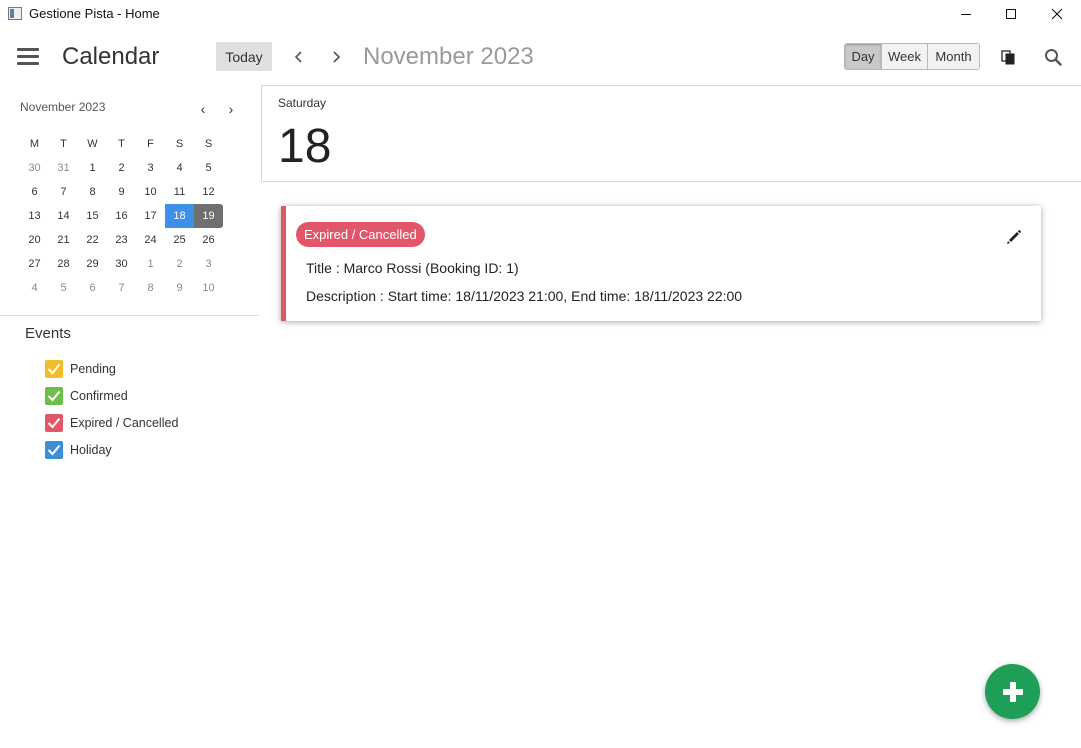  What do you see at coordinates (208, 192) in the screenshot?
I see `mini-day-cell: 12` at bounding box center [208, 192].